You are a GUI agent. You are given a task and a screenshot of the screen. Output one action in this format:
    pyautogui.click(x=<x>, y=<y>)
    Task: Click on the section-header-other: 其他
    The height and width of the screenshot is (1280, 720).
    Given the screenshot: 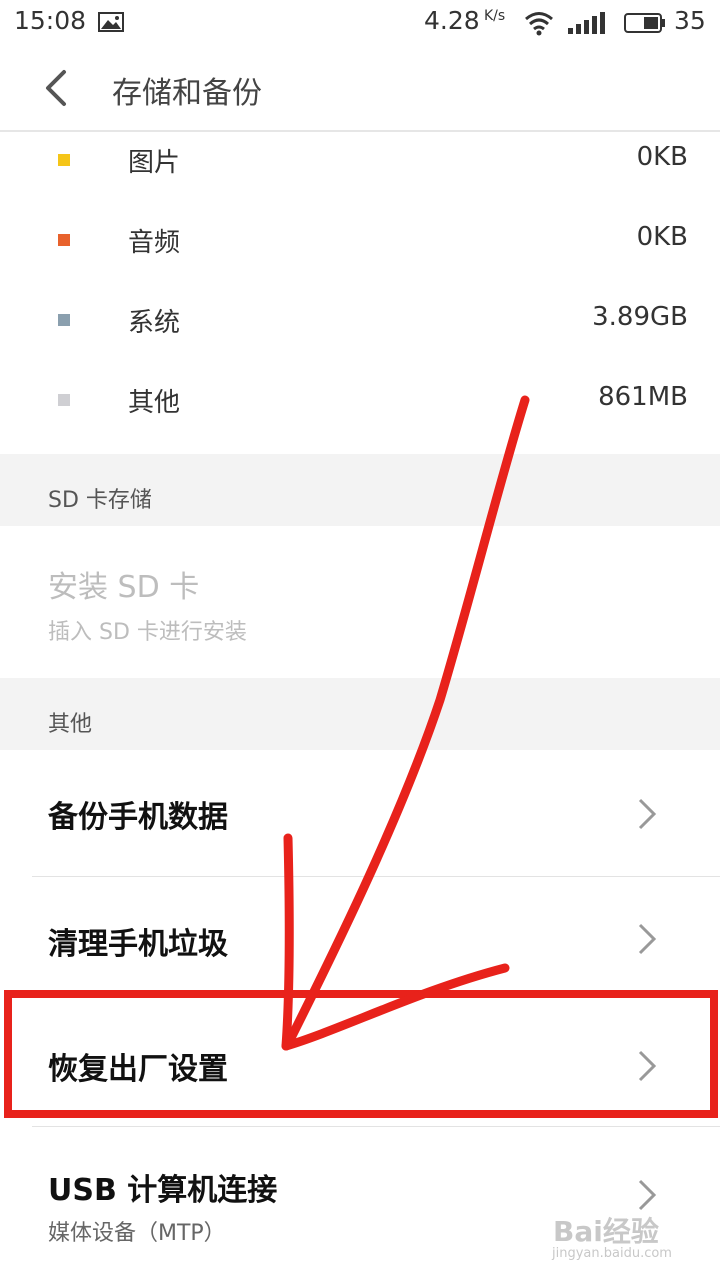 What is the action you would take?
    pyautogui.click(x=360, y=714)
    